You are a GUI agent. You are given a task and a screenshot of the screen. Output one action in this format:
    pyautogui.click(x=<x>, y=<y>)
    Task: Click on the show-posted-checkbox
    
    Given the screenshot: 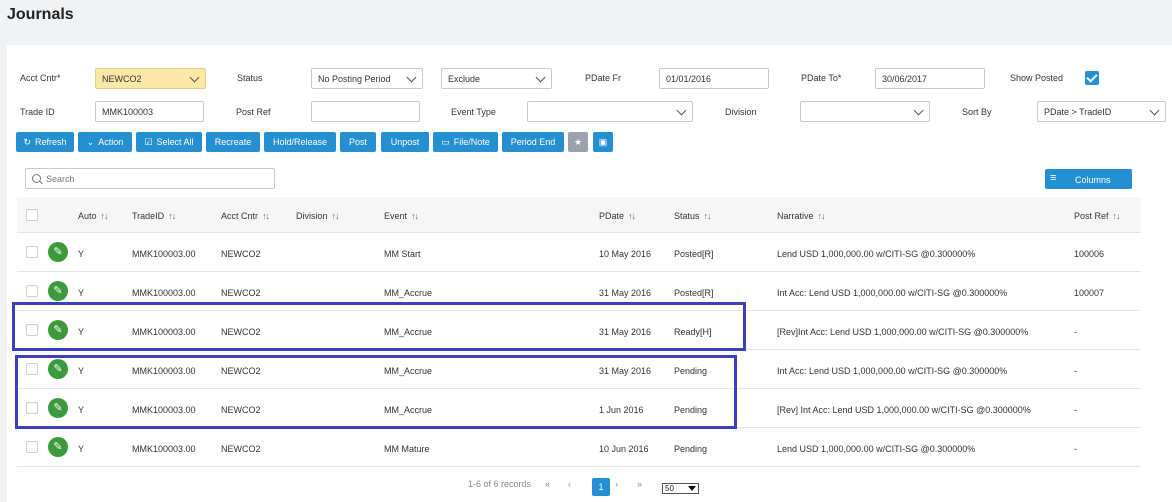 What is the action you would take?
    pyautogui.click(x=1092, y=78)
    